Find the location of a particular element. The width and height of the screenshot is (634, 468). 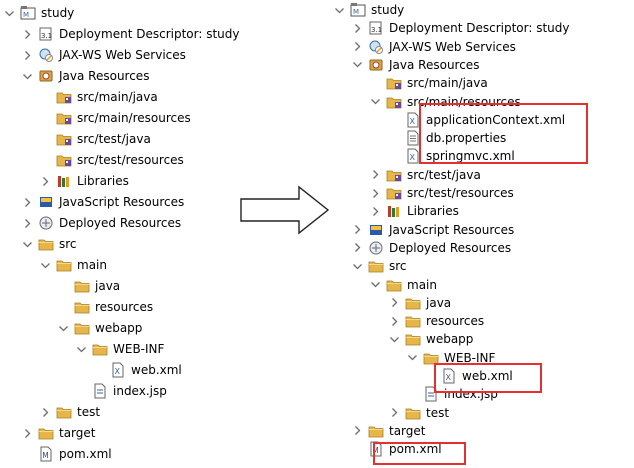

tree-item-label: db.properties is located at coordinates (466, 138).